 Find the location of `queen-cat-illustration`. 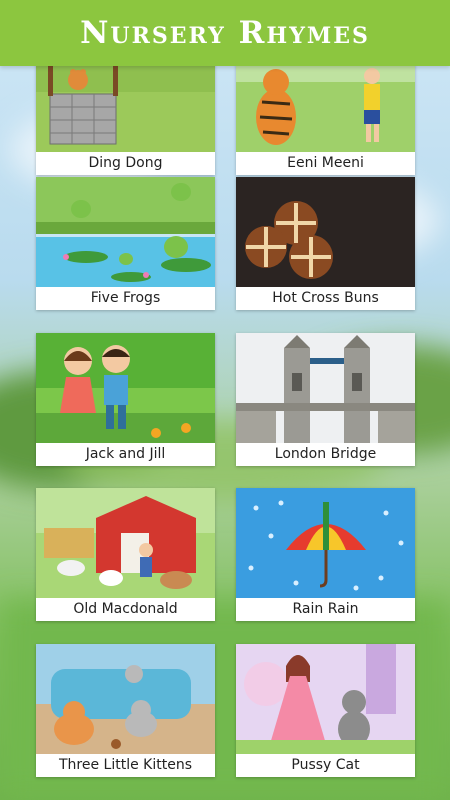

queen-cat-illustration is located at coordinates (325, 699).